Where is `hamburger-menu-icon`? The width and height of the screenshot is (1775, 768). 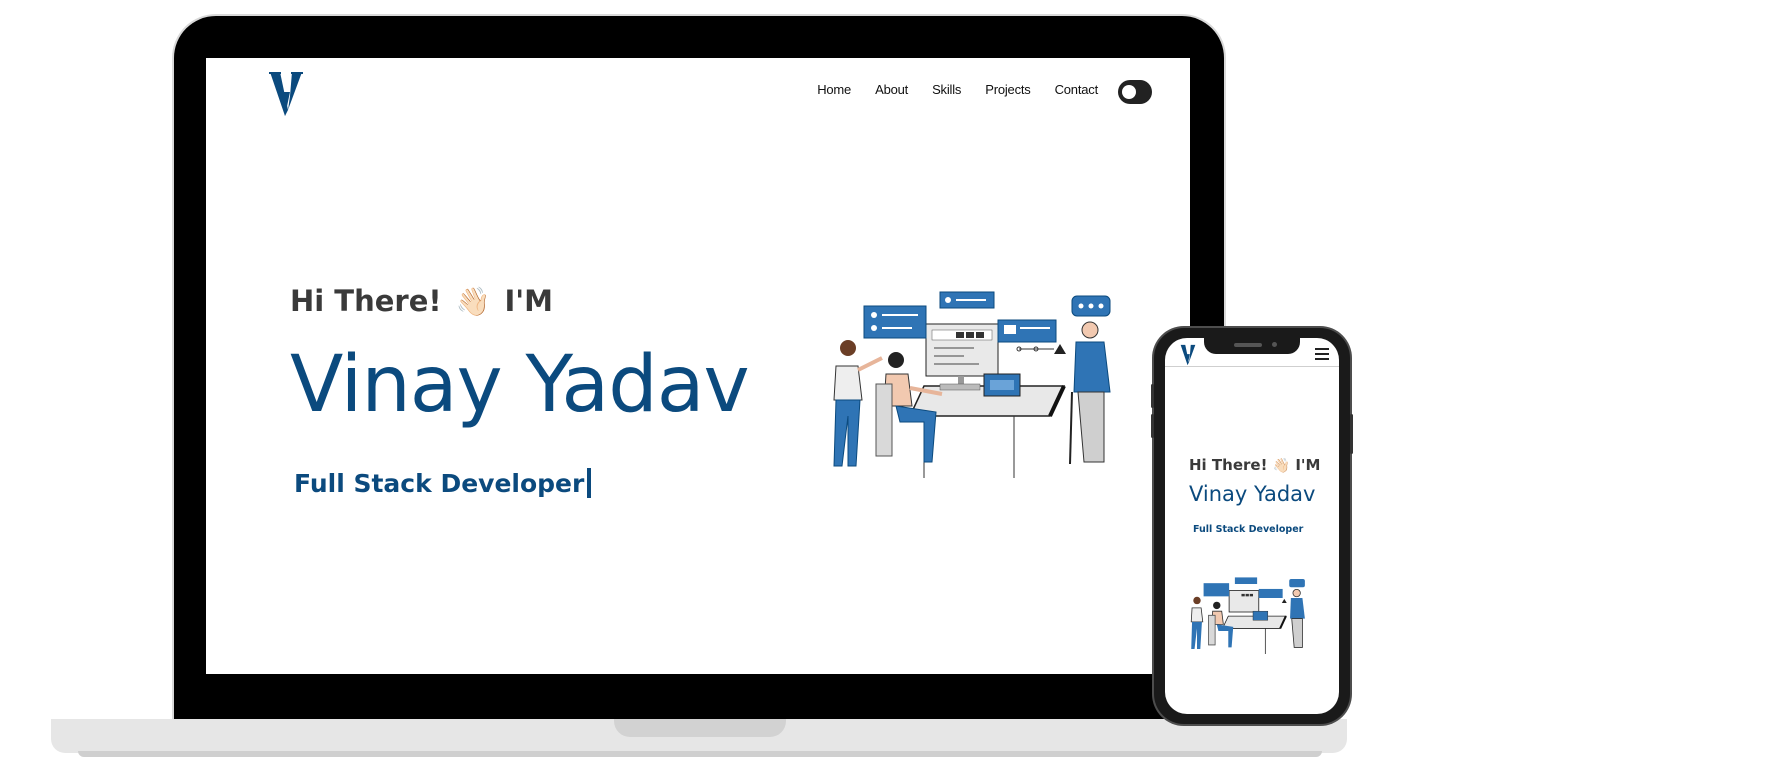
hamburger-menu-icon is located at coordinates (1322, 354).